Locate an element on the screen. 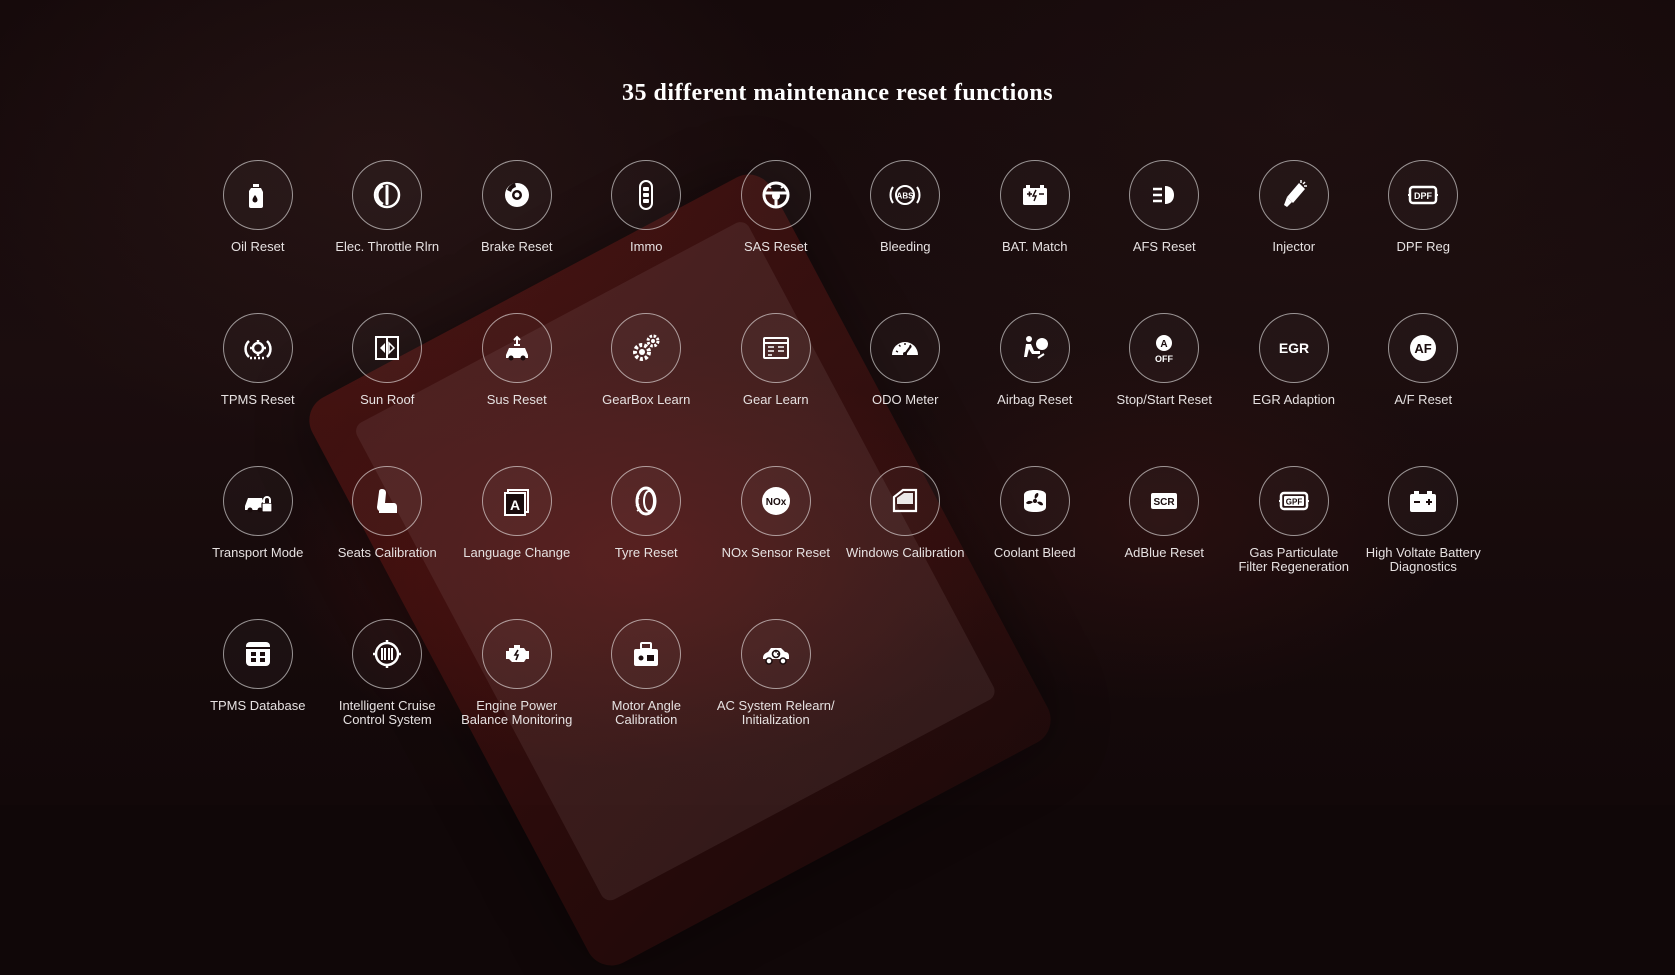  function-item-motor-angle-calibration: Motor Angle Calibration is located at coordinates (647, 695).